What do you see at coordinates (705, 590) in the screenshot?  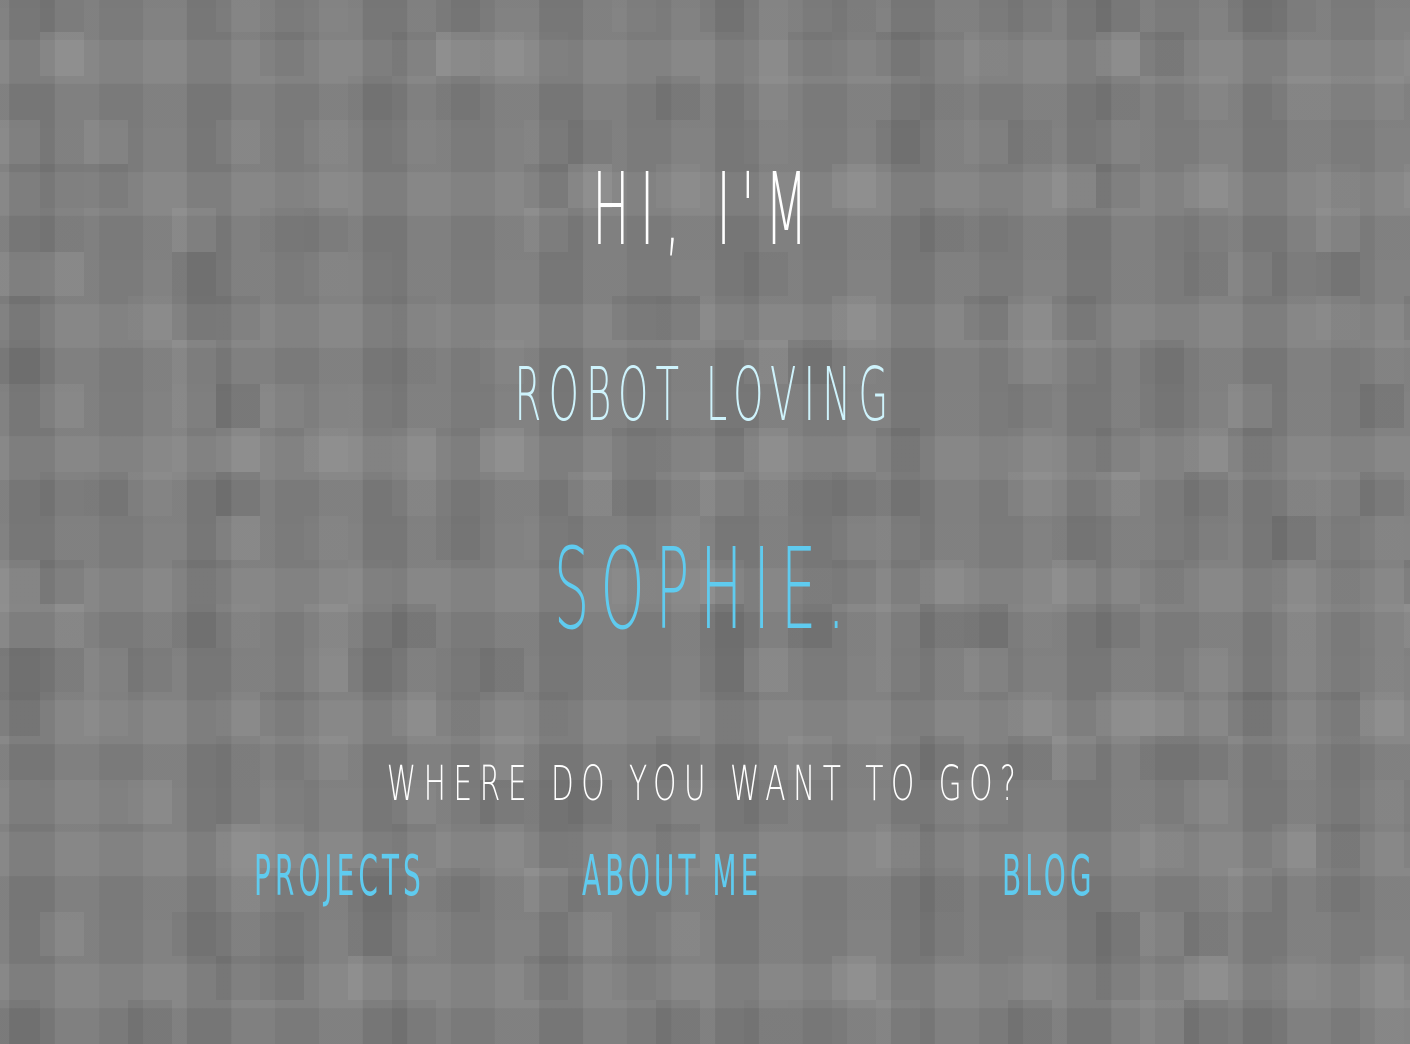 I see `name-heading: SOPHIE.` at bounding box center [705, 590].